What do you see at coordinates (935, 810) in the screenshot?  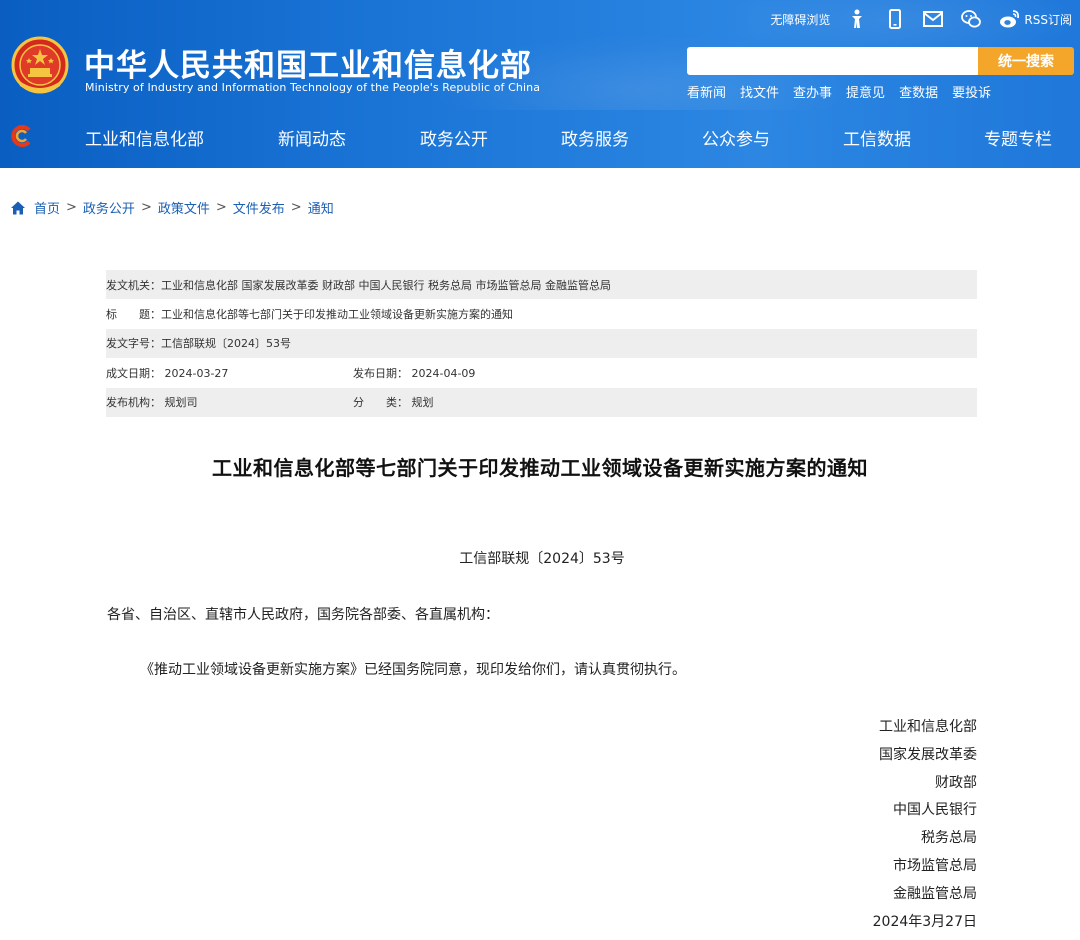 I see `signatory: 中国人民银行` at bounding box center [935, 810].